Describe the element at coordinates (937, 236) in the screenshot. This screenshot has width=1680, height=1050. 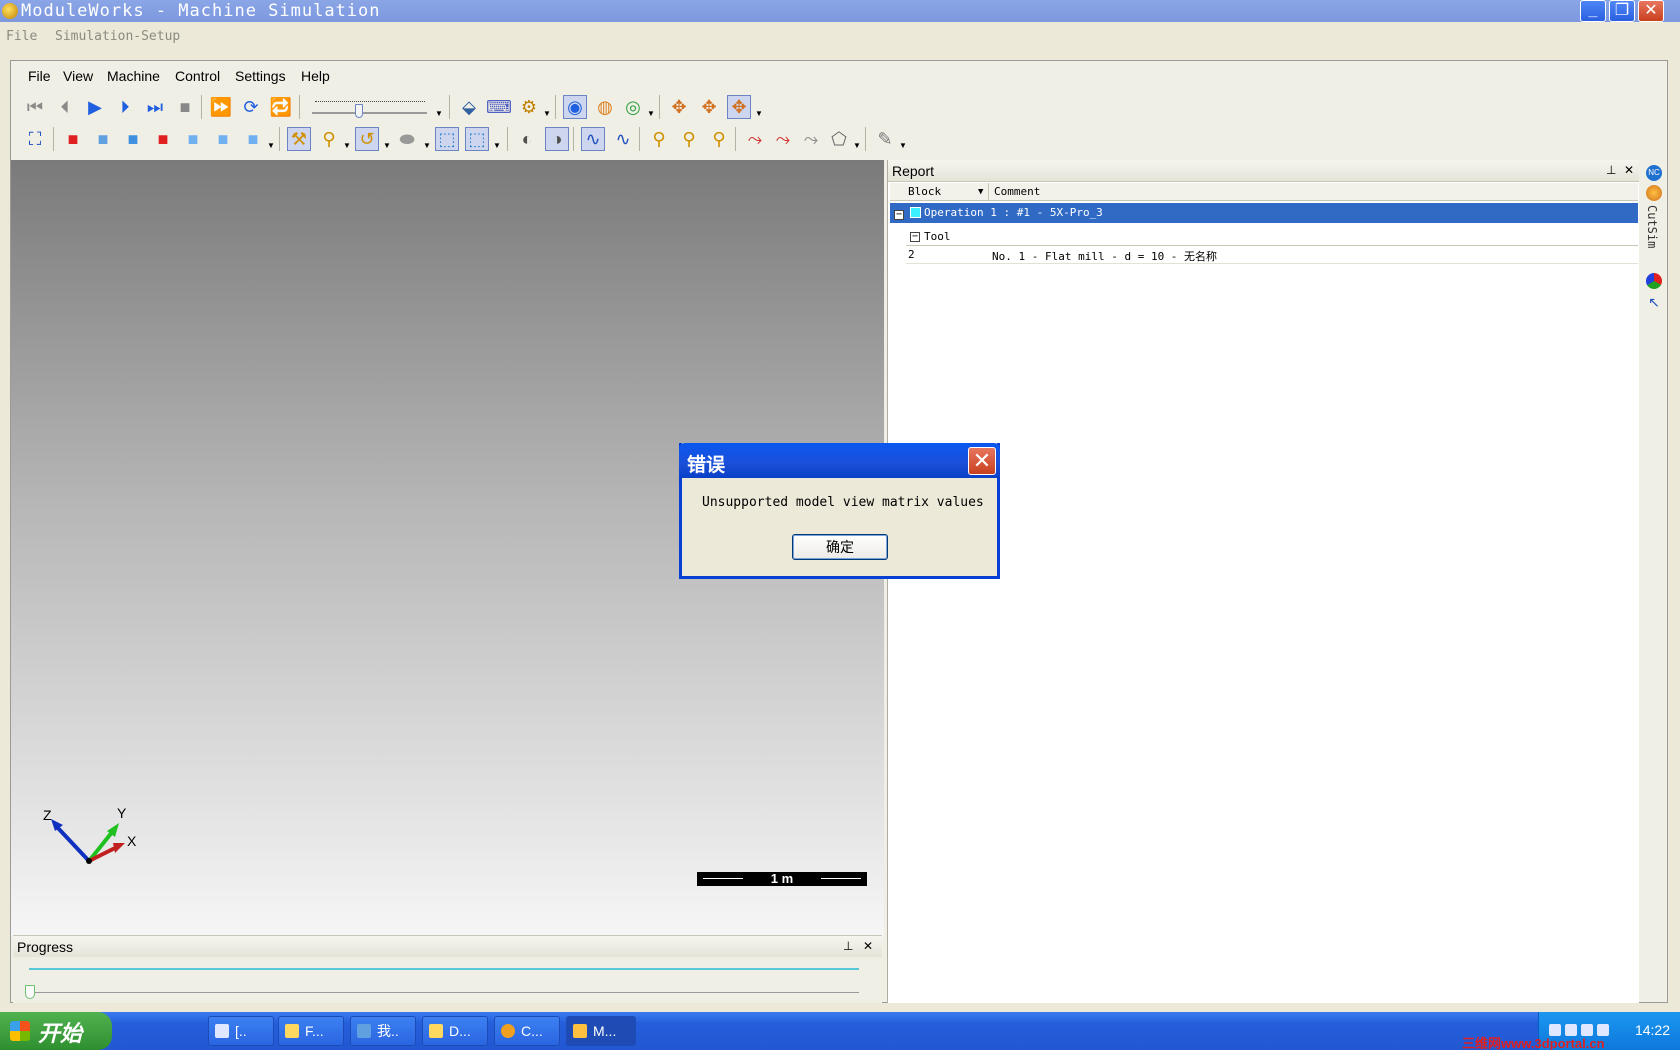
I see `tool-group-label: Tool` at that location.